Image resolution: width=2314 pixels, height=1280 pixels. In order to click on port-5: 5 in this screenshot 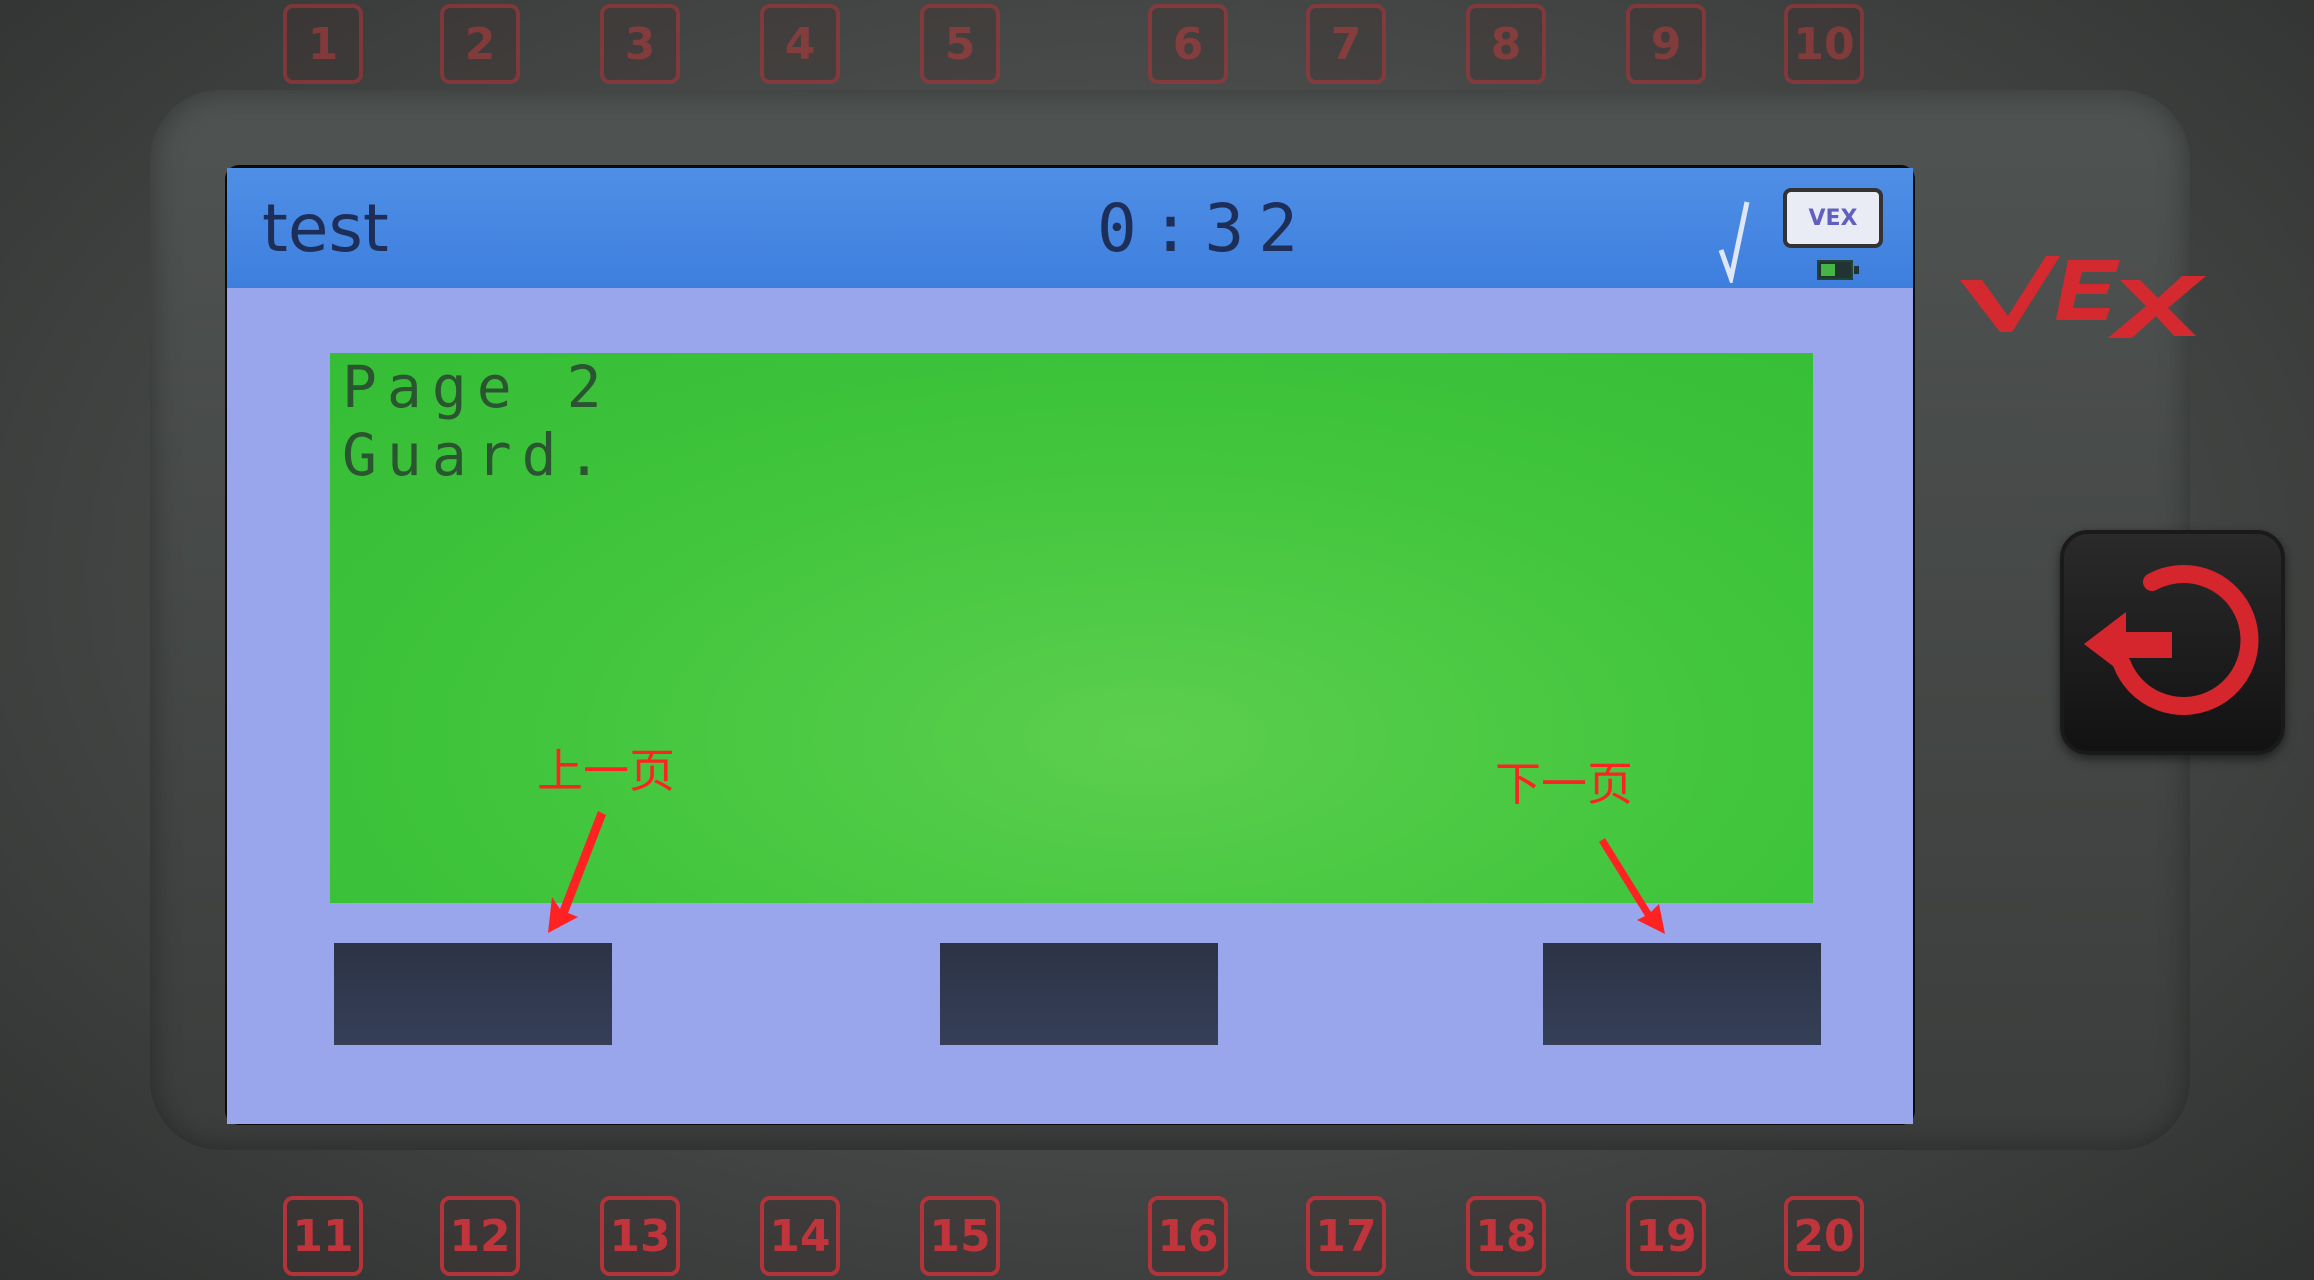, I will do `click(960, 44)`.